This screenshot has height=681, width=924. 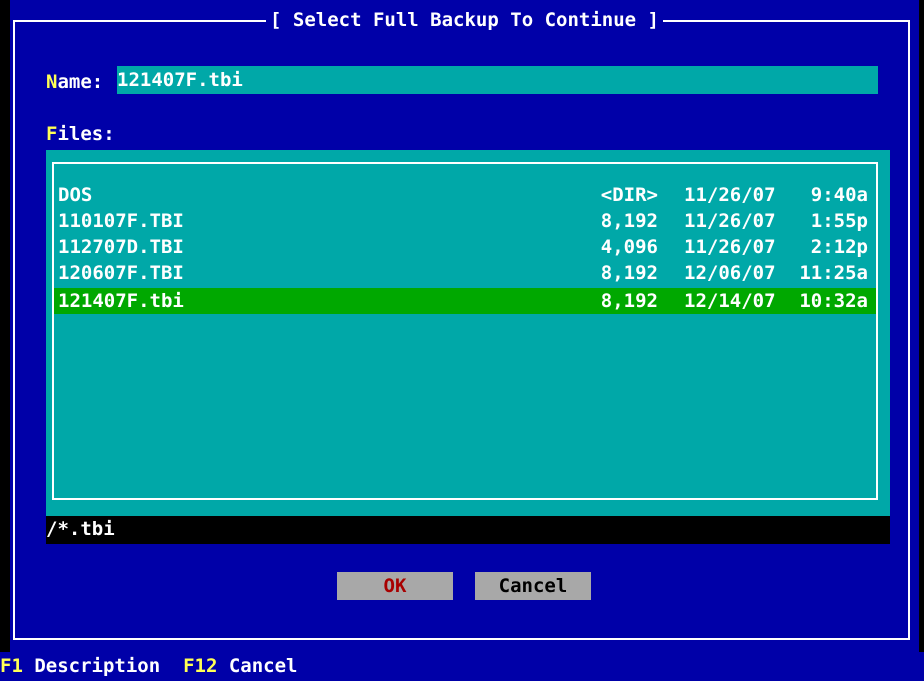 What do you see at coordinates (52, 134) in the screenshot?
I see `files-hotkey: F` at bounding box center [52, 134].